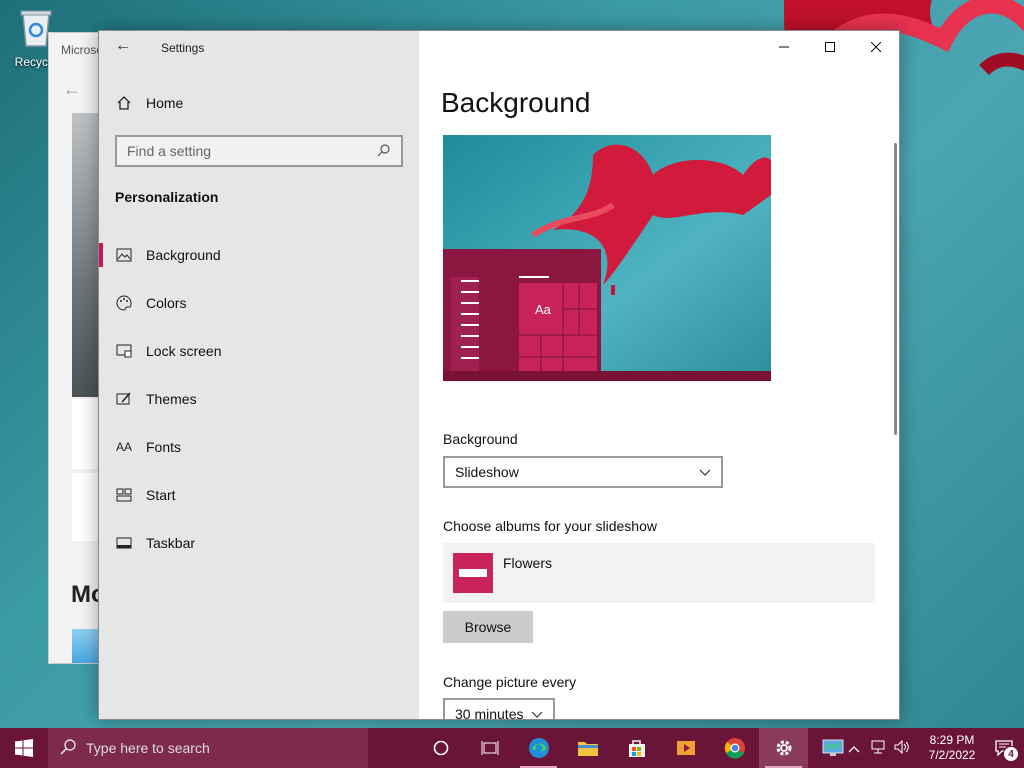  I want to click on windows-logo-icon, so click(24, 748).